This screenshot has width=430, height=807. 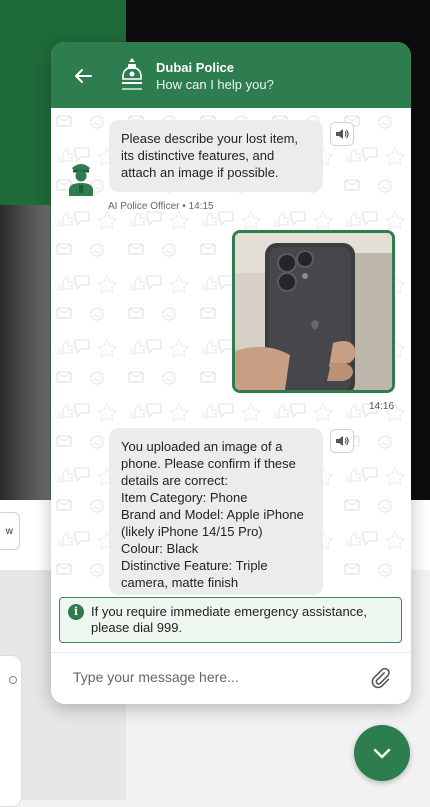 I want to click on paperclip-icon, so click(x=380, y=678).